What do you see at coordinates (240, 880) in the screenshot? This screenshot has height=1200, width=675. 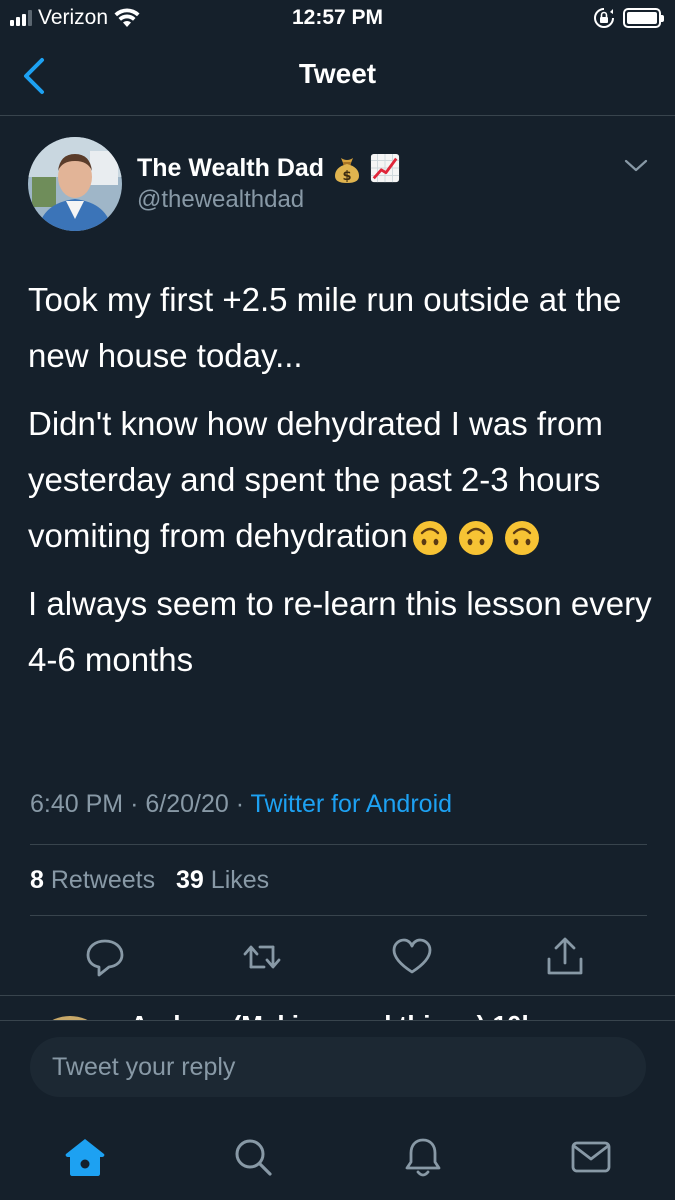 I see `likes-label: Likes` at bounding box center [240, 880].